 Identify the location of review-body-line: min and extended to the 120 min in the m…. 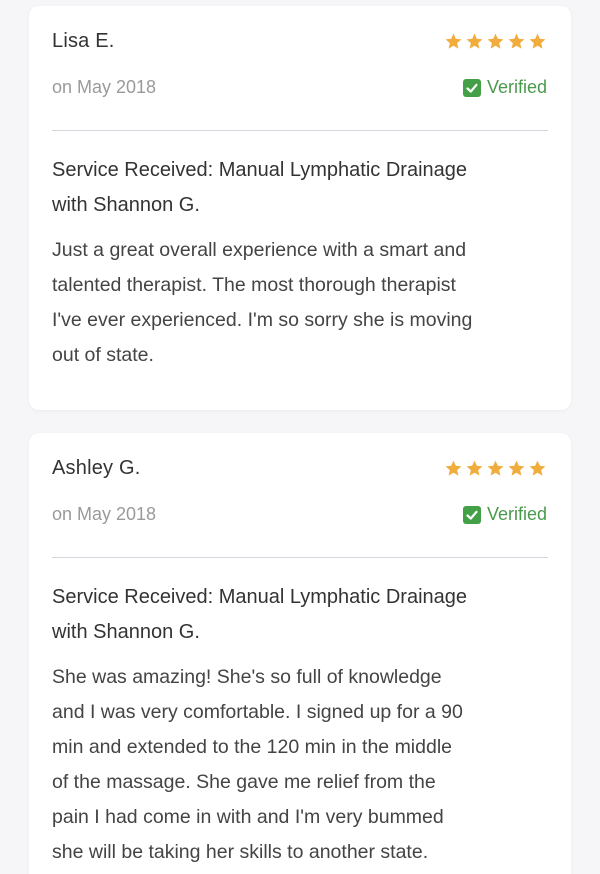
(252, 747).